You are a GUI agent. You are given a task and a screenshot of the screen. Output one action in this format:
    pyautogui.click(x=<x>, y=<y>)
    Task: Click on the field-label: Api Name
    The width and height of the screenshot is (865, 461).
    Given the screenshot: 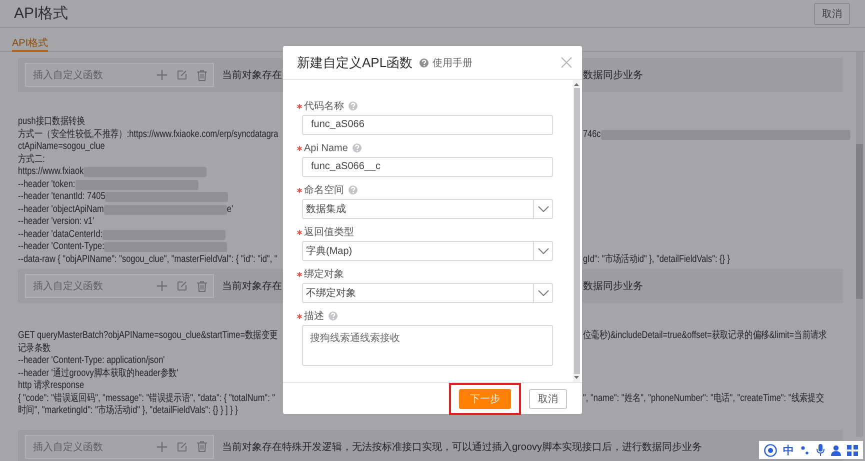 What is the action you would take?
    pyautogui.click(x=326, y=148)
    